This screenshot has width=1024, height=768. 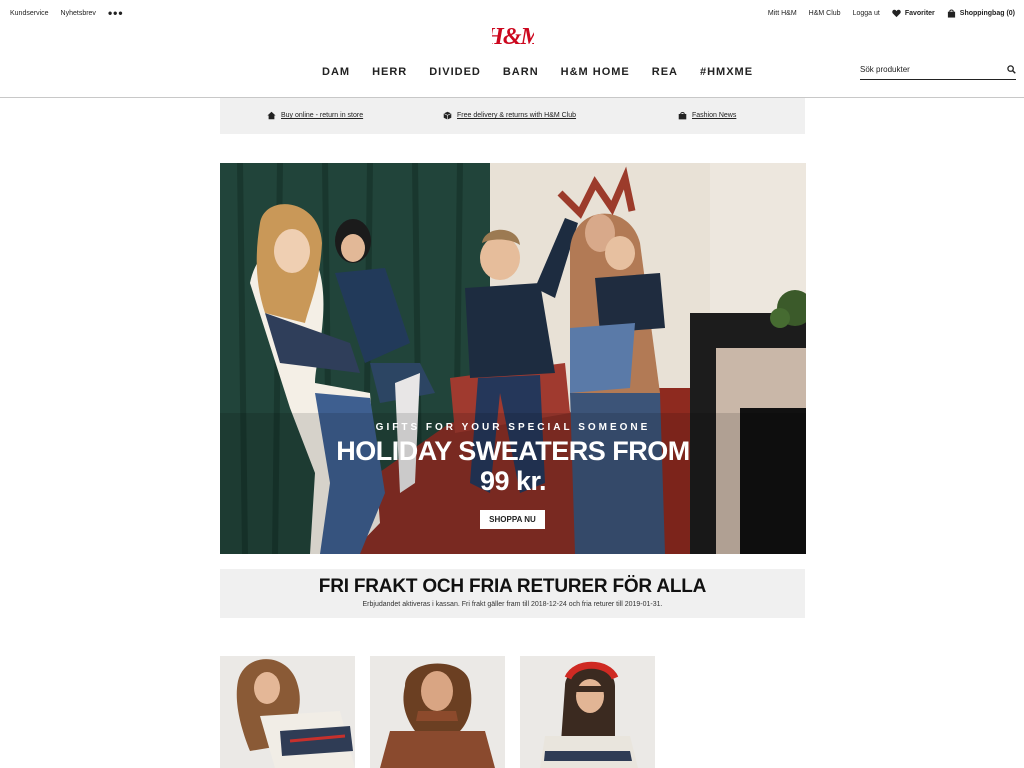 I want to click on hero-title-line-1: HOLIDAY SWEATERS FROM, so click(x=513, y=451).